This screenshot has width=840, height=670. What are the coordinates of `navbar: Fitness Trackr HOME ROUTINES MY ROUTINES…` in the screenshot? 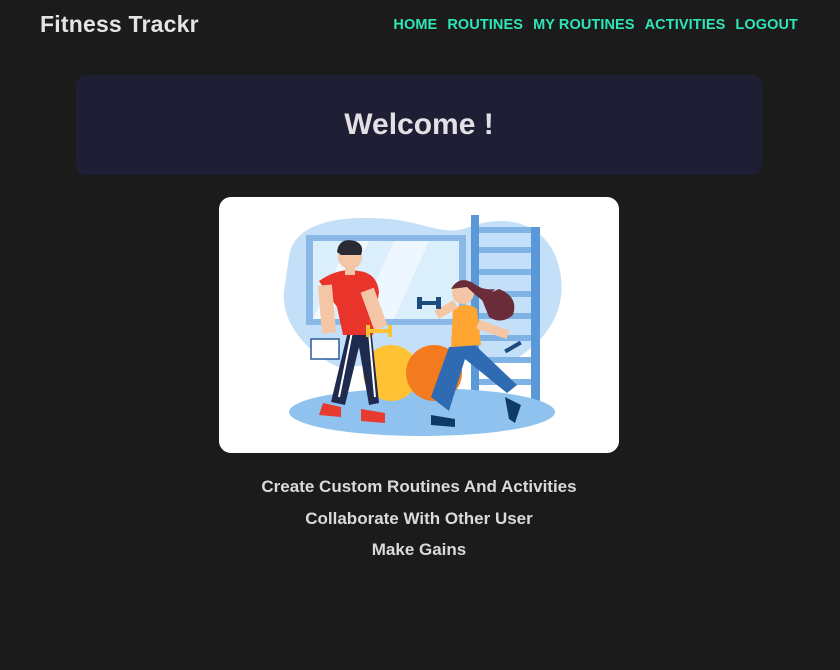 It's located at (420, 26).